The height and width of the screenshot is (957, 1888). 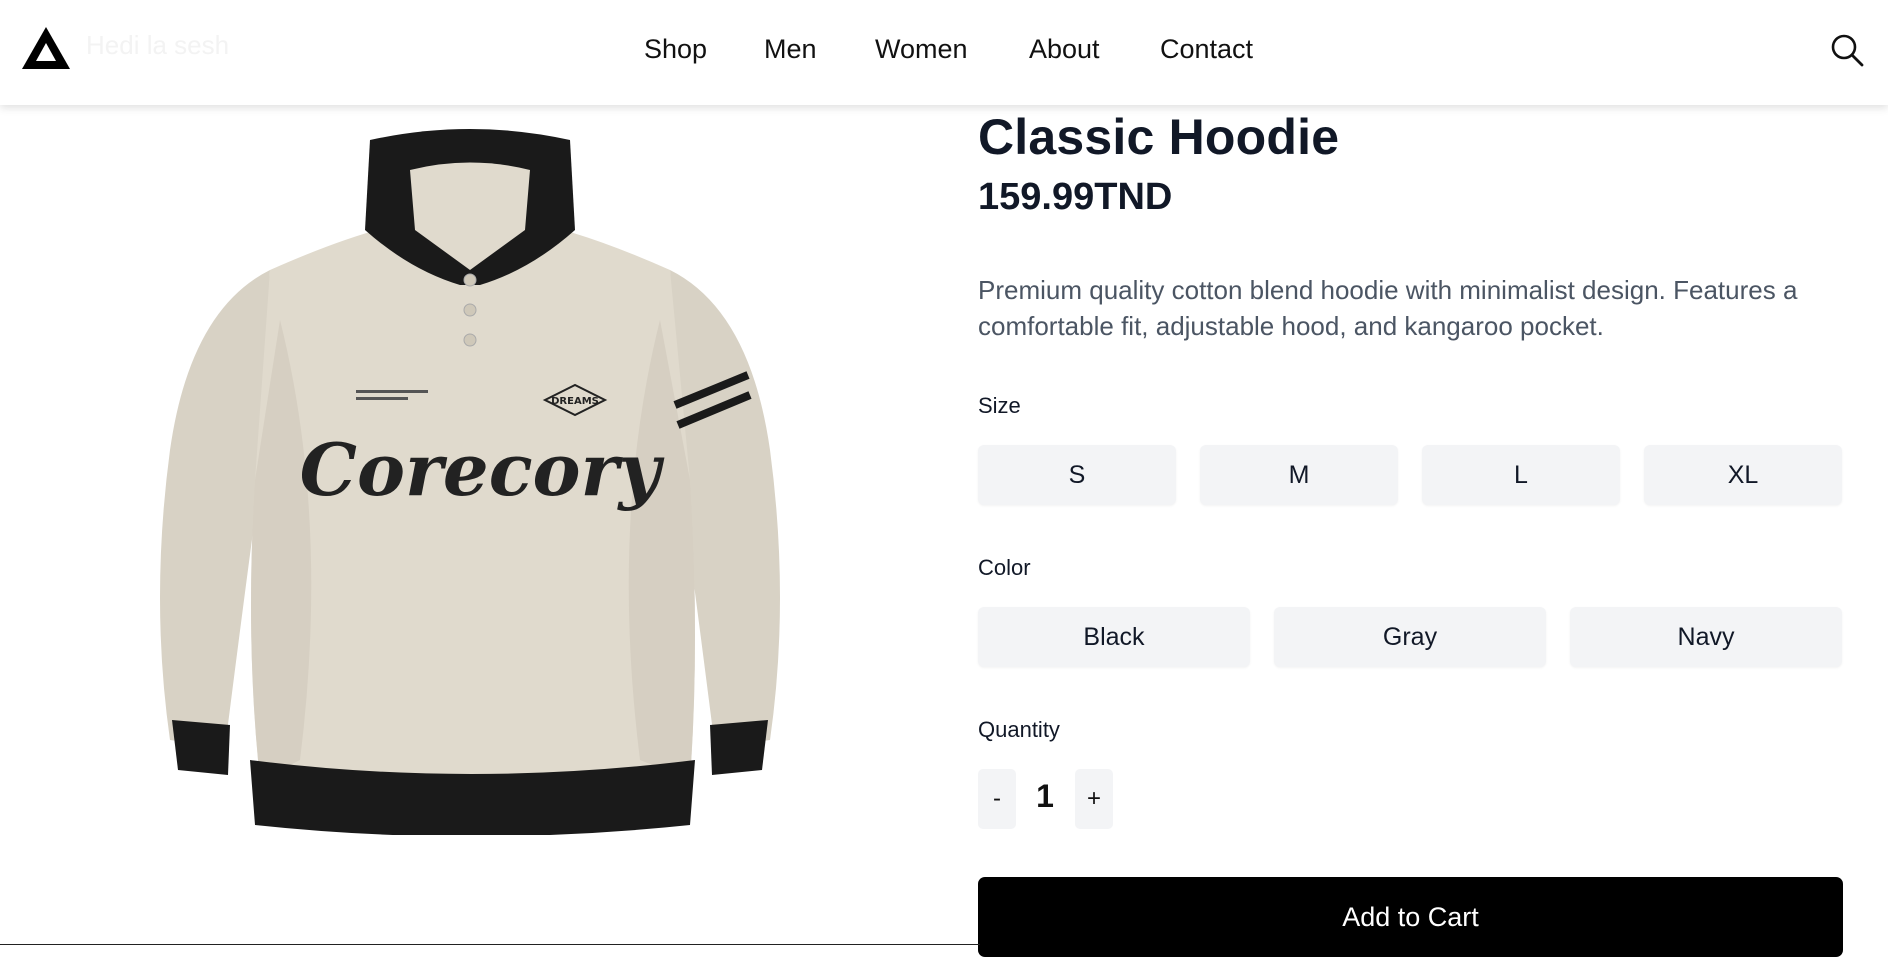 What do you see at coordinates (1045, 796) in the screenshot?
I see `quantity-value: 1` at bounding box center [1045, 796].